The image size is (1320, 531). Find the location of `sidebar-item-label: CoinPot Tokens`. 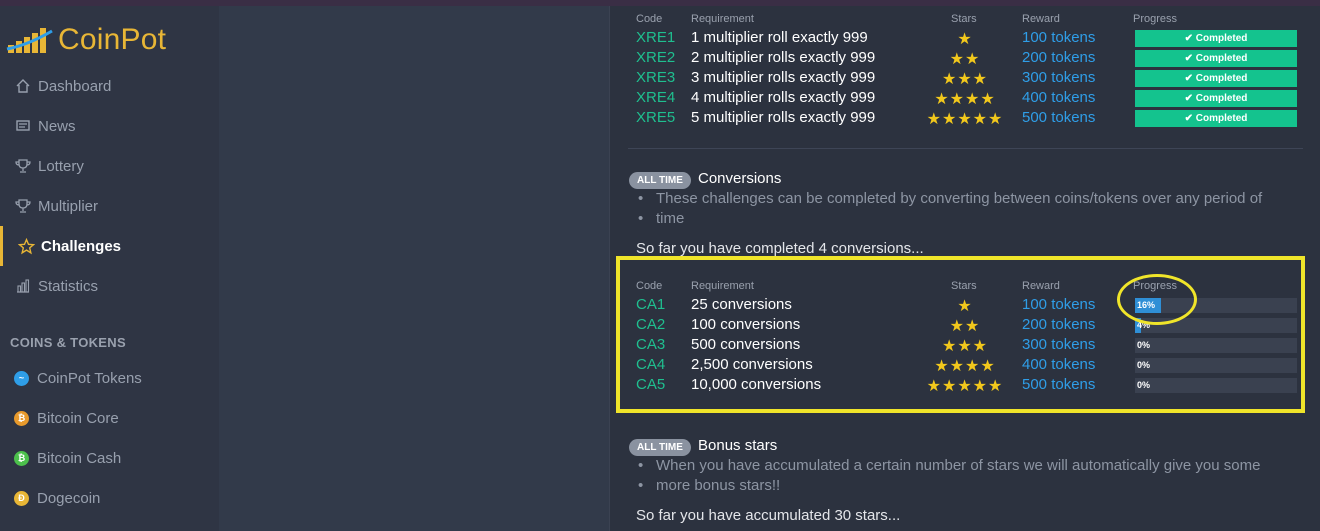

sidebar-item-label: CoinPot Tokens is located at coordinates (89, 378).